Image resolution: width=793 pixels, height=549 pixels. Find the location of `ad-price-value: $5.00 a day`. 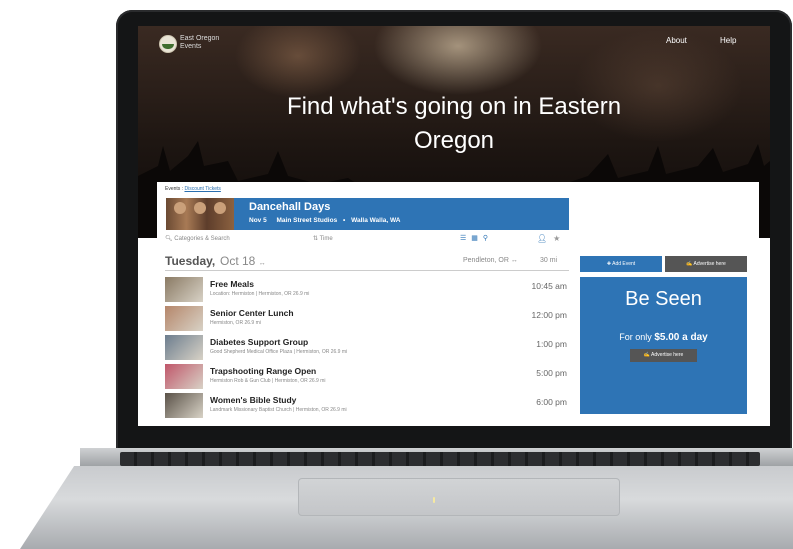

ad-price-value: $5.00 a day is located at coordinates (681, 337).